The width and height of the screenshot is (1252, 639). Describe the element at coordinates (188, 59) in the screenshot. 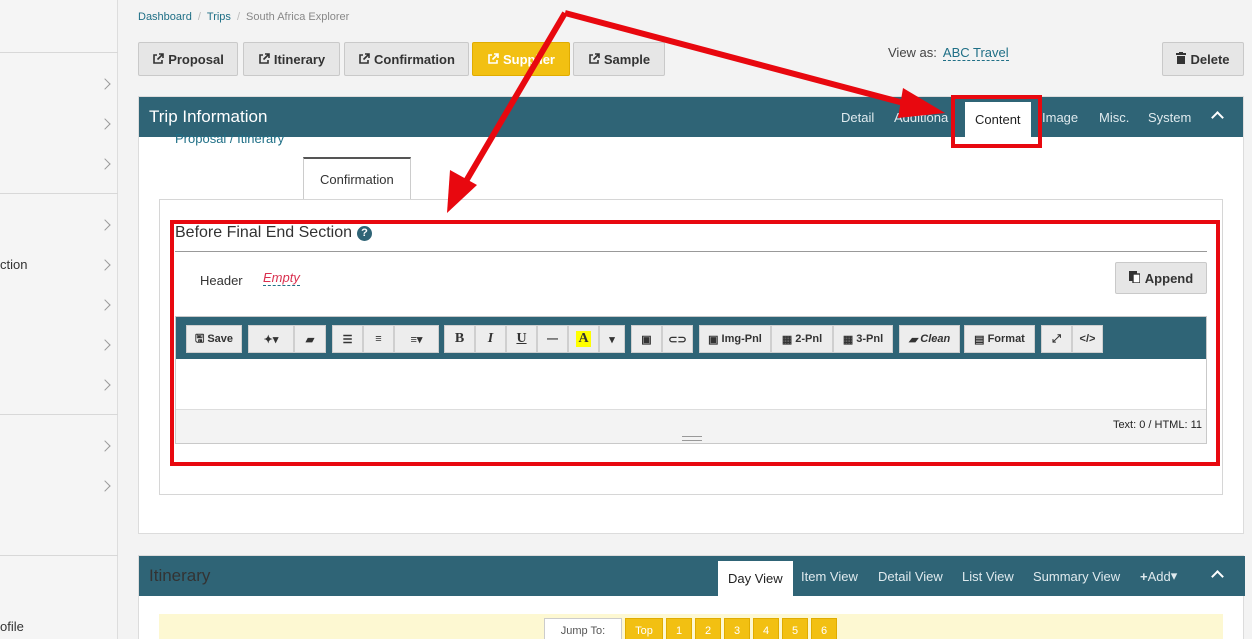

I see `proposal-button: Proposal` at that location.